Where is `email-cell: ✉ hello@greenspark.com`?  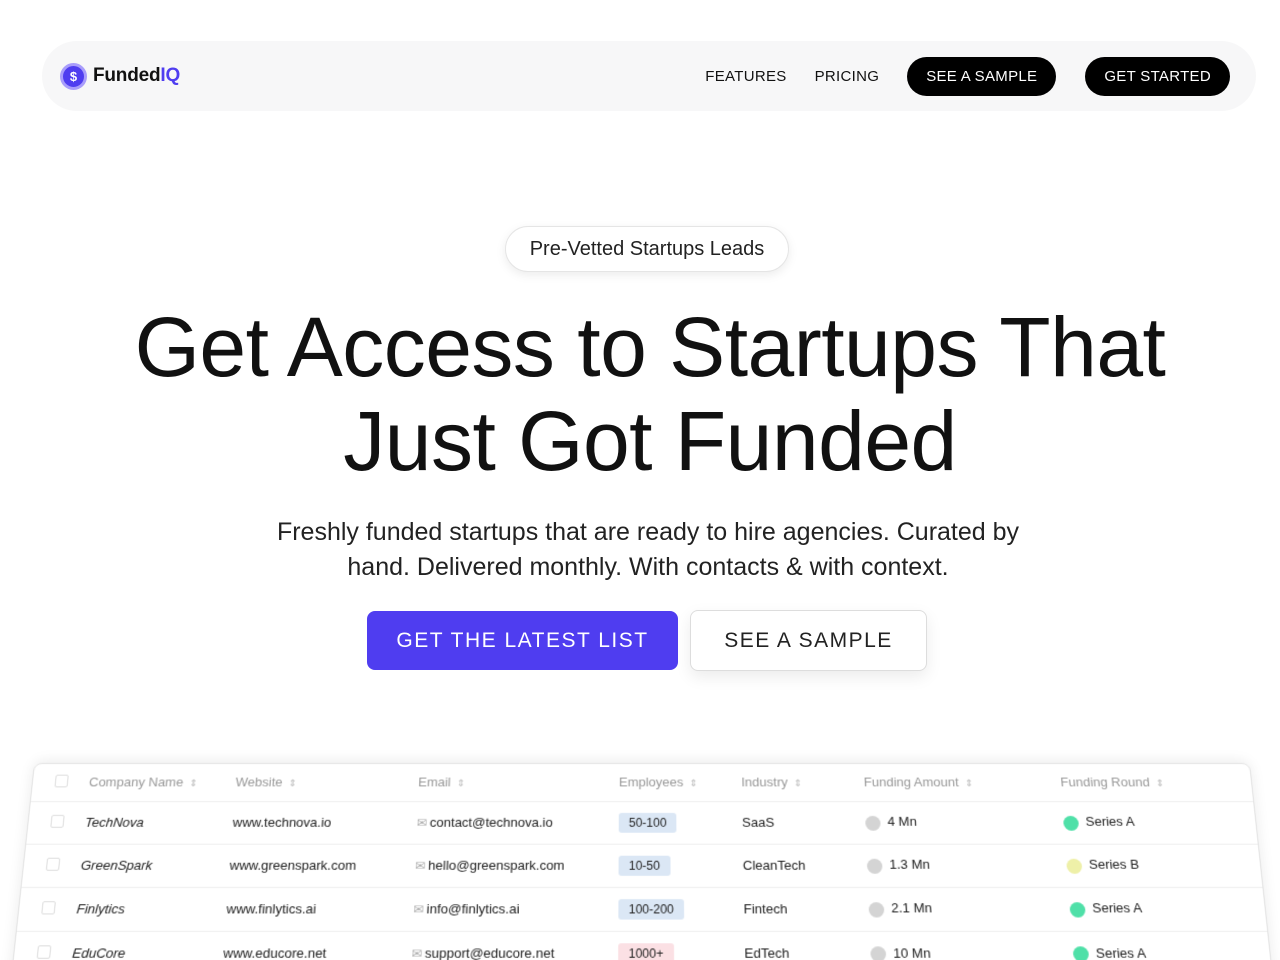 email-cell: ✉ hello@greenspark.com is located at coordinates (516, 865).